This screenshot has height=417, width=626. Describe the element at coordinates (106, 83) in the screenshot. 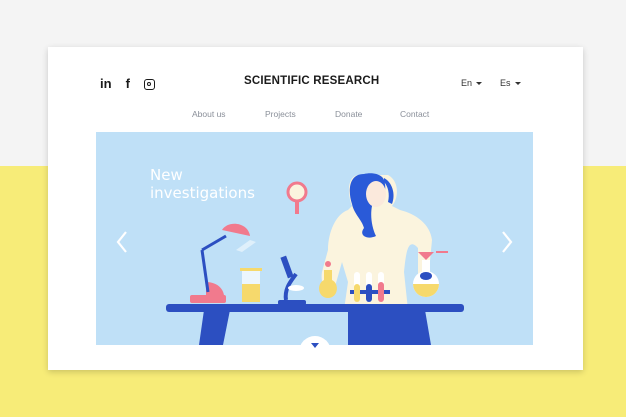

I see `linkedin-icon: in` at that location.